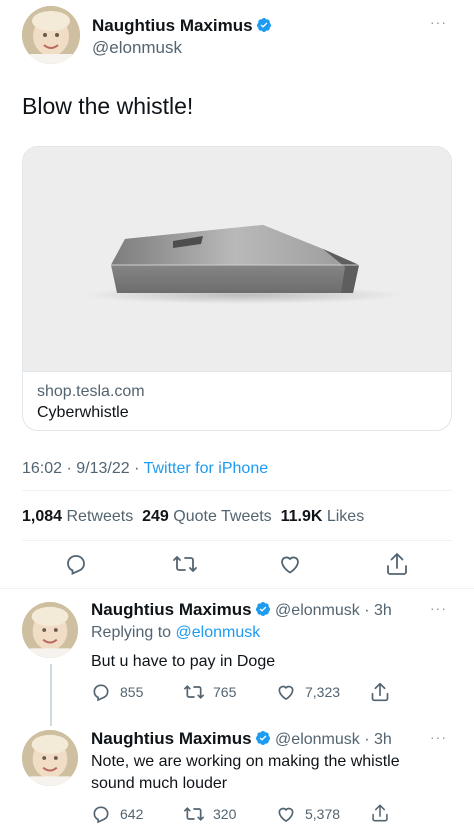 This screenshot has width=474, height=824. I want to click on tweet-meta: 16:02 · 9/13/22 · Twitter for iPhone, so click(145, 469).